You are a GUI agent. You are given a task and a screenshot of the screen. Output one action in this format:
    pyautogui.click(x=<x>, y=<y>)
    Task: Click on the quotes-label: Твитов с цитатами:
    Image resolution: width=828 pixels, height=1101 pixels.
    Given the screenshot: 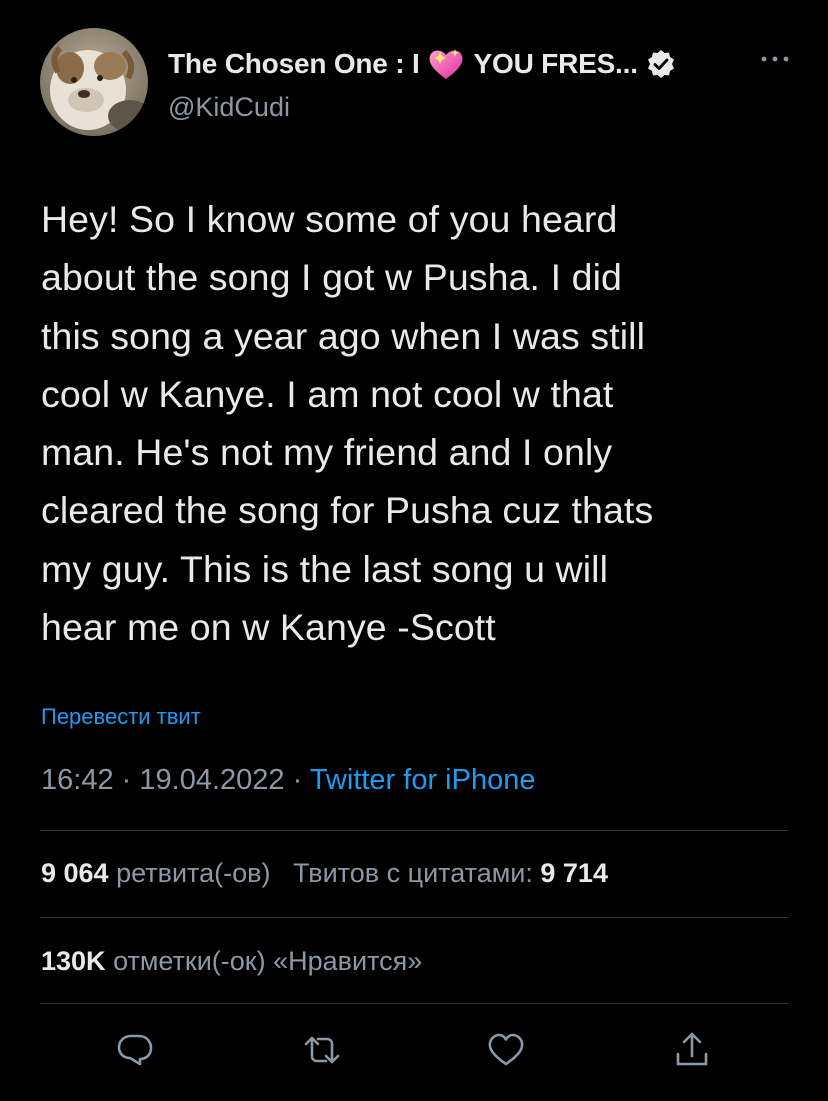 What is the action you would take?
    pyautogui.click(x=412, y=873)
    